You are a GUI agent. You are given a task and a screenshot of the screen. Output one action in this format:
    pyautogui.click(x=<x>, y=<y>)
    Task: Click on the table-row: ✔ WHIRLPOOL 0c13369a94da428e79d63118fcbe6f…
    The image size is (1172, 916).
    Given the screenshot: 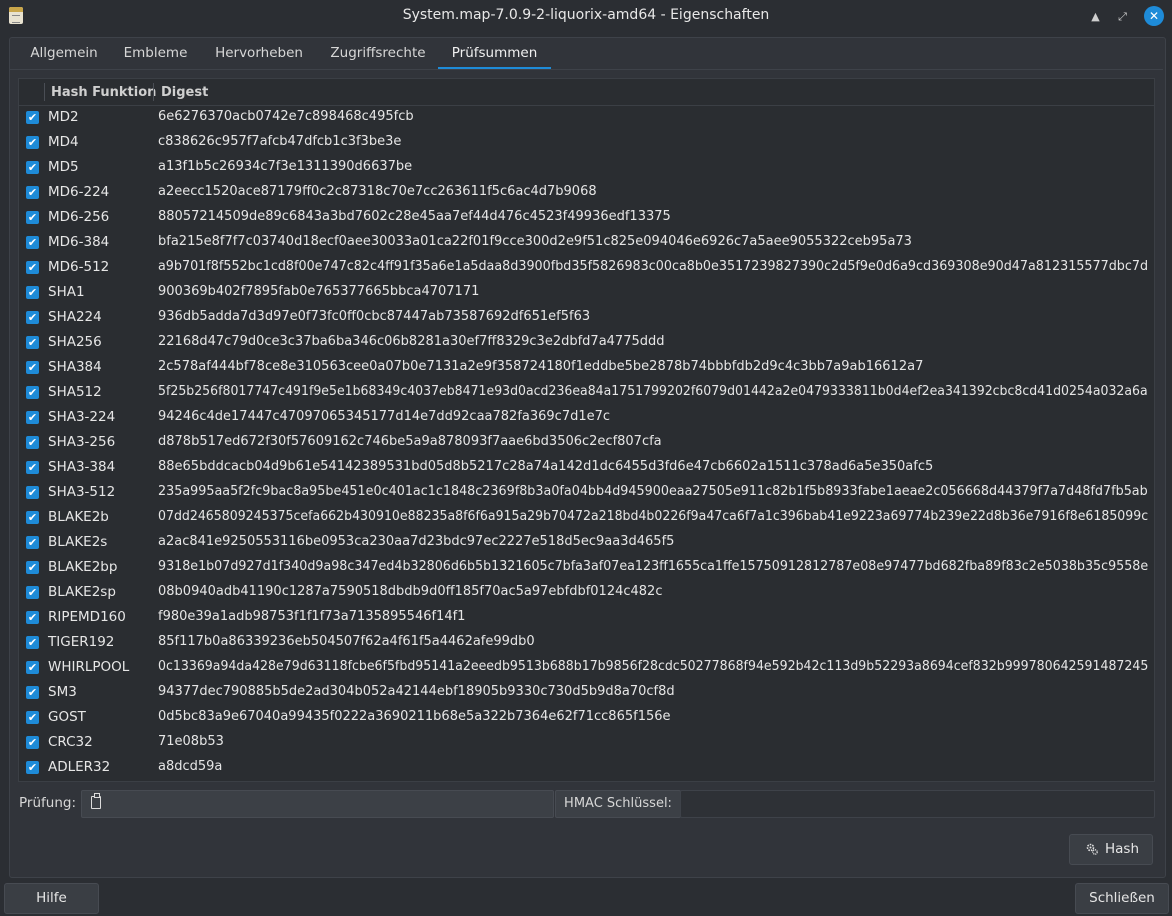 What is the action you would take?
    pyautogui.click(x=586, y=667)
    